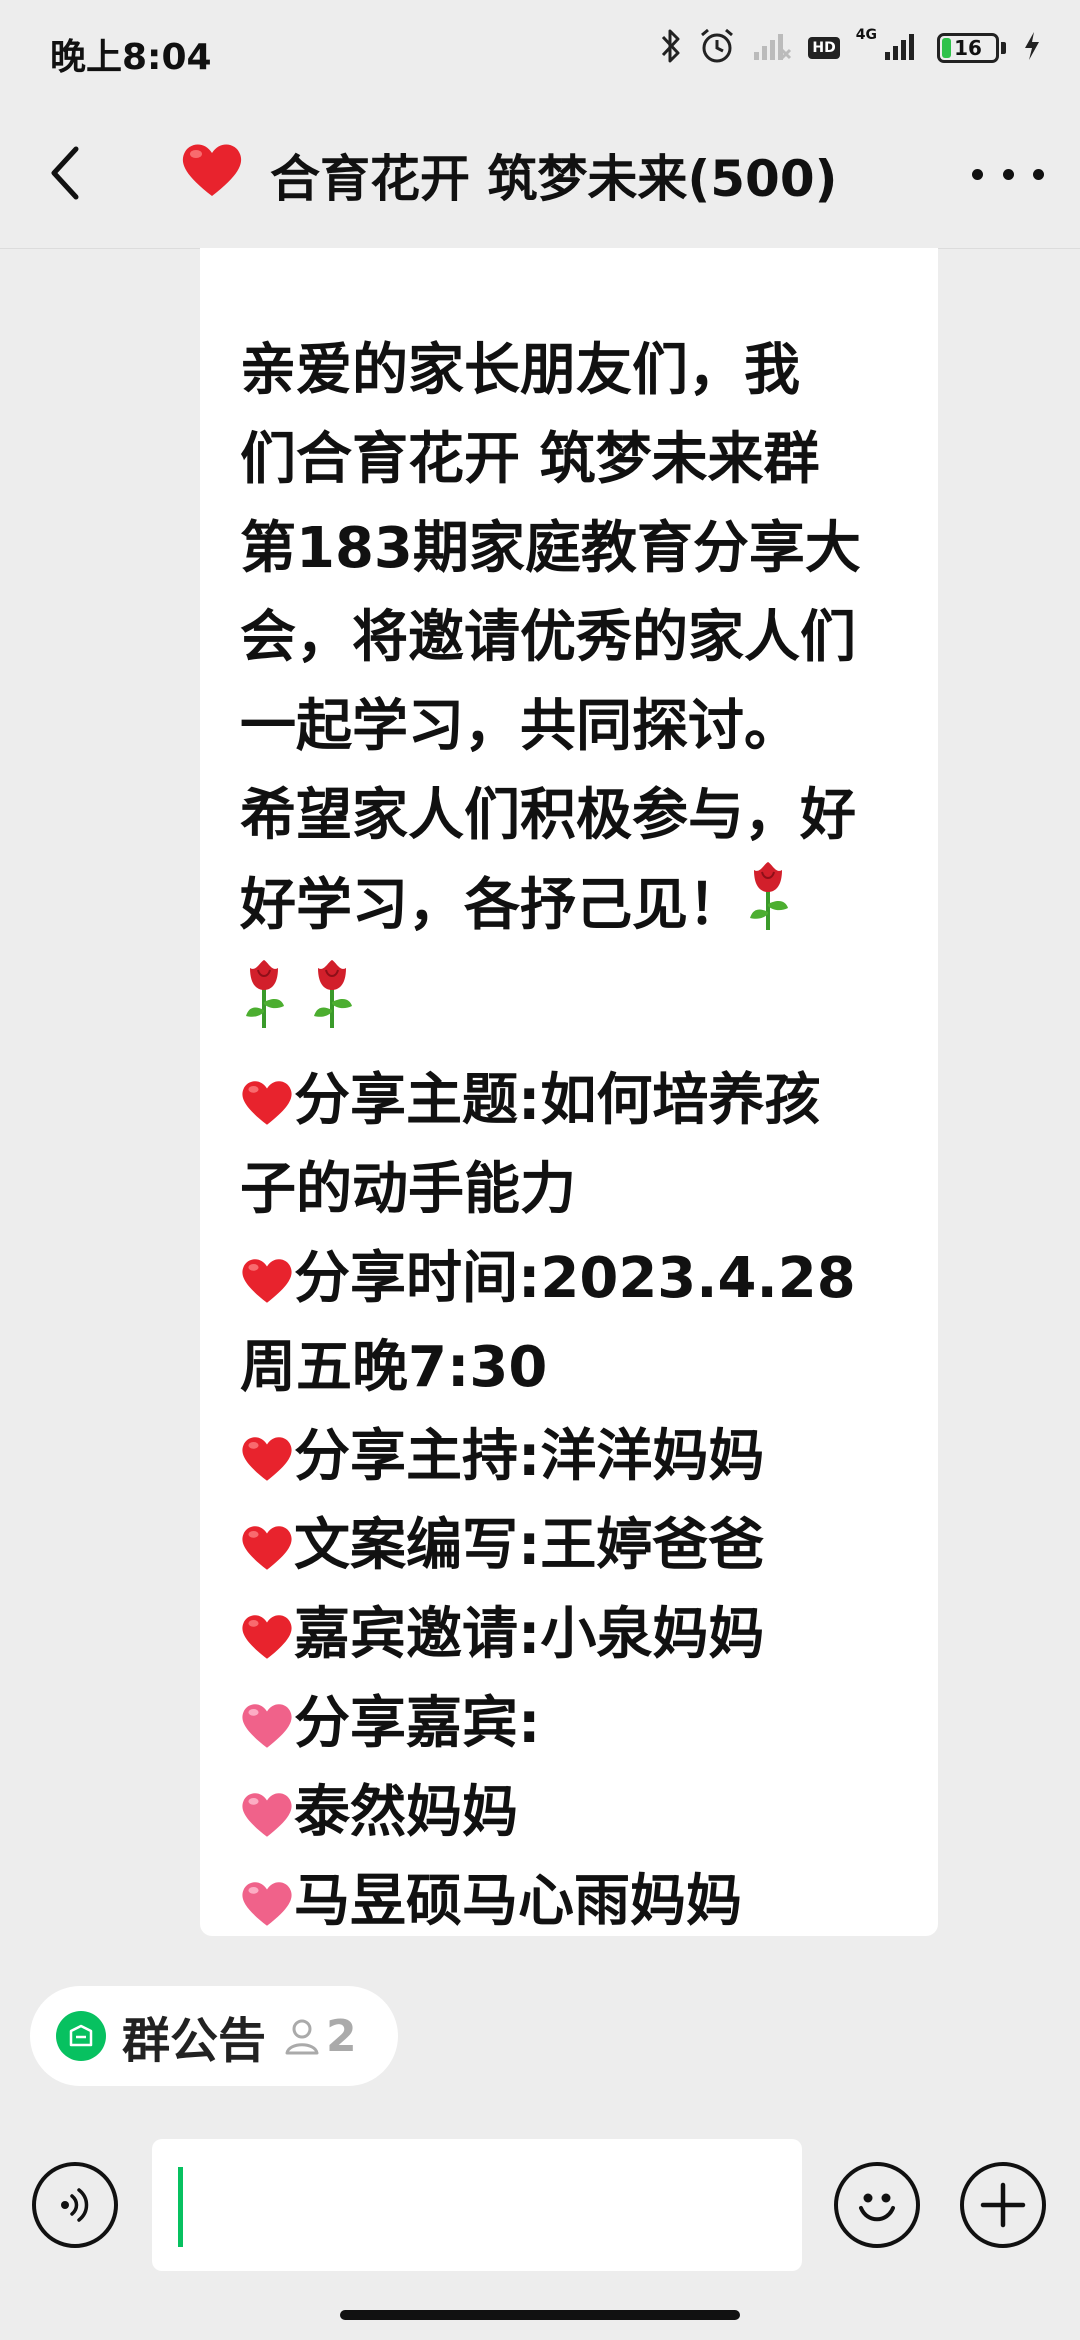 The height and width of the screenshot is (2340, 1080). What do you see at coordinates (477, 2205) in the screenshot?
I see `message-input` at bounding box center [477, 2205].